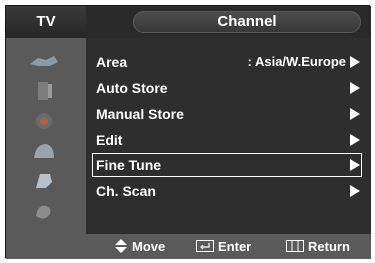 The height and width of the screenshot is (263, 375). I want to click on move-hint: Move, so click(139, 247).